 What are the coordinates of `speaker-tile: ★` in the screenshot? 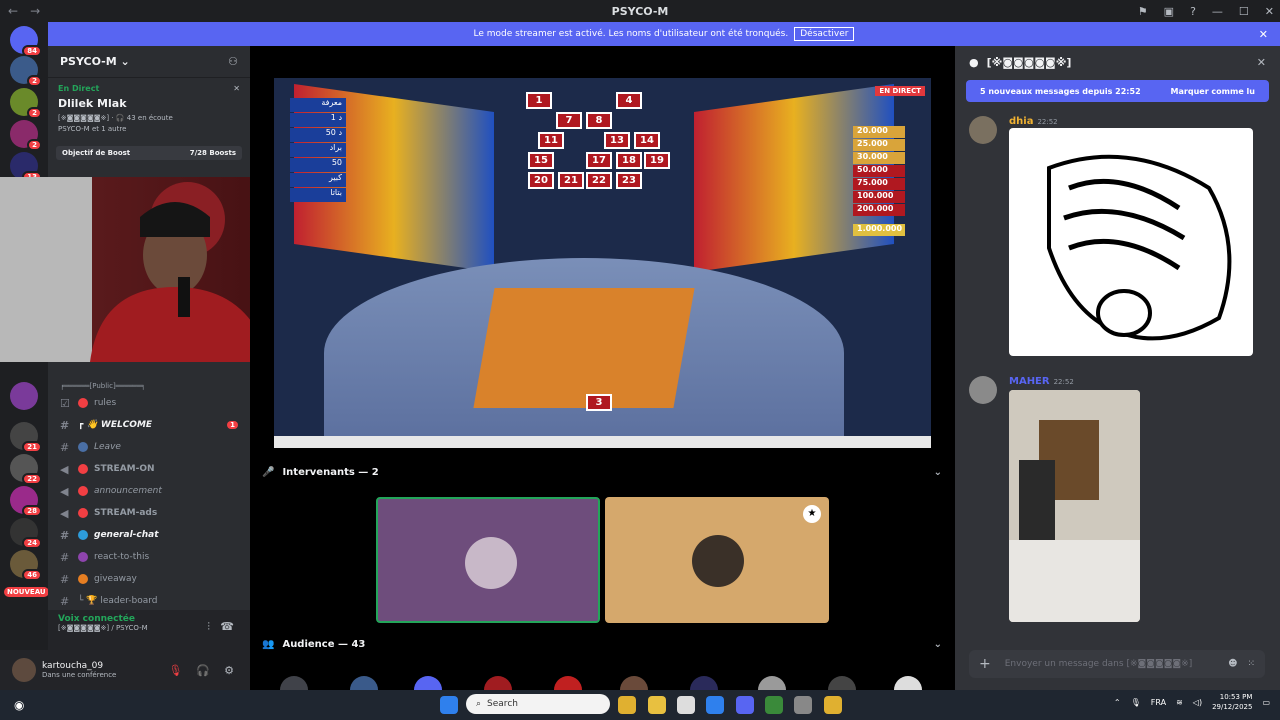 It's located at (717, 560).